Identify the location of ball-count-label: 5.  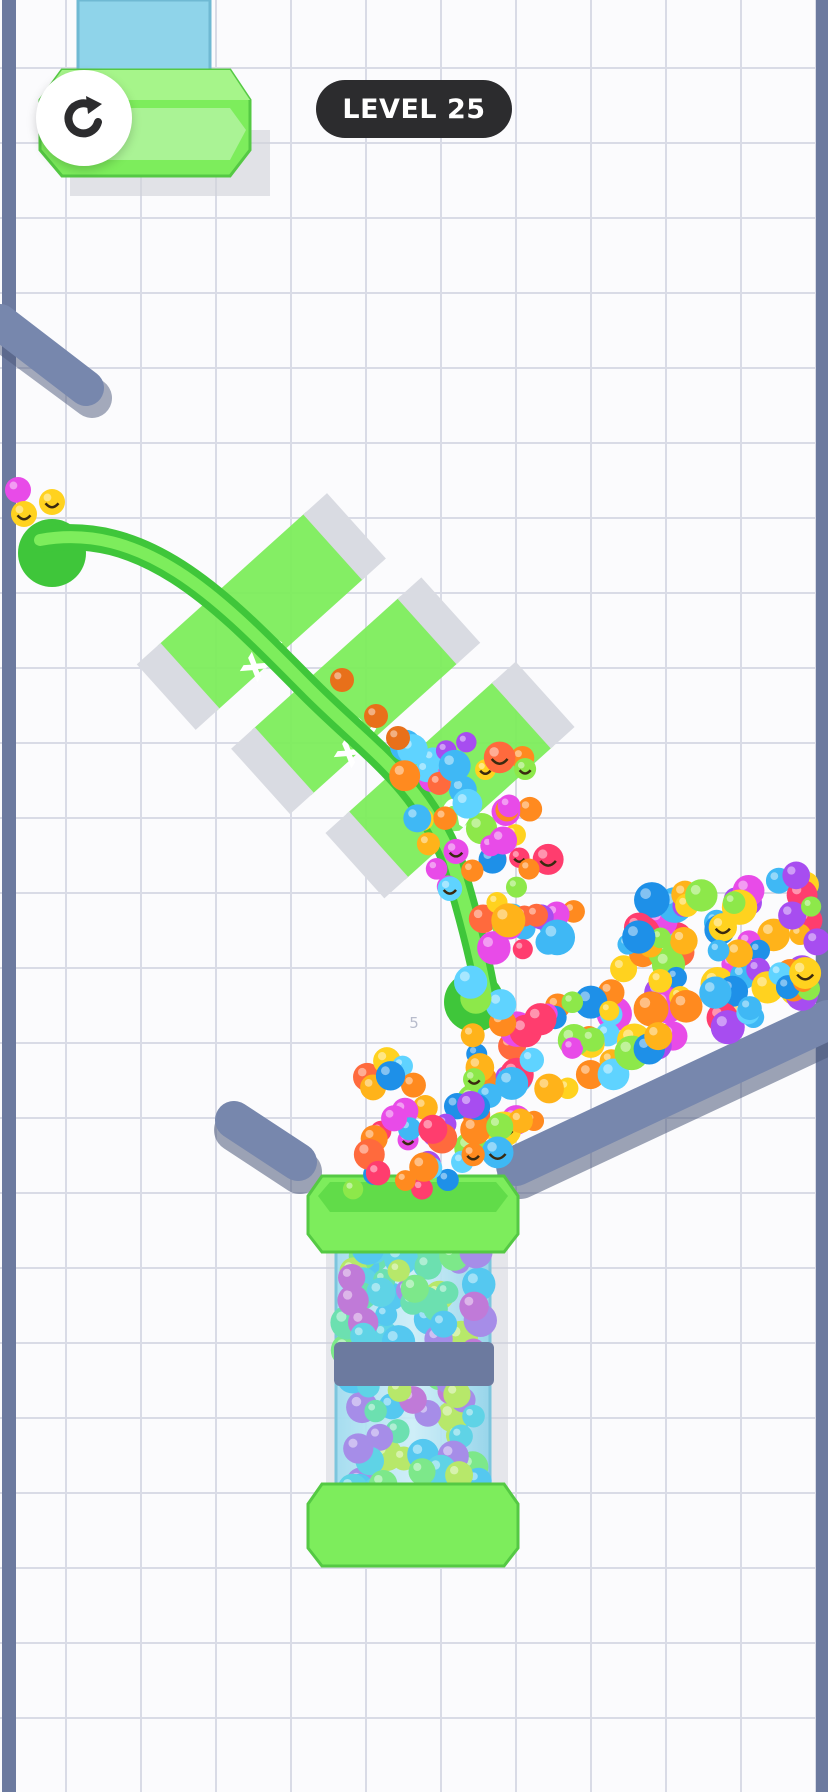
(414, 1023).